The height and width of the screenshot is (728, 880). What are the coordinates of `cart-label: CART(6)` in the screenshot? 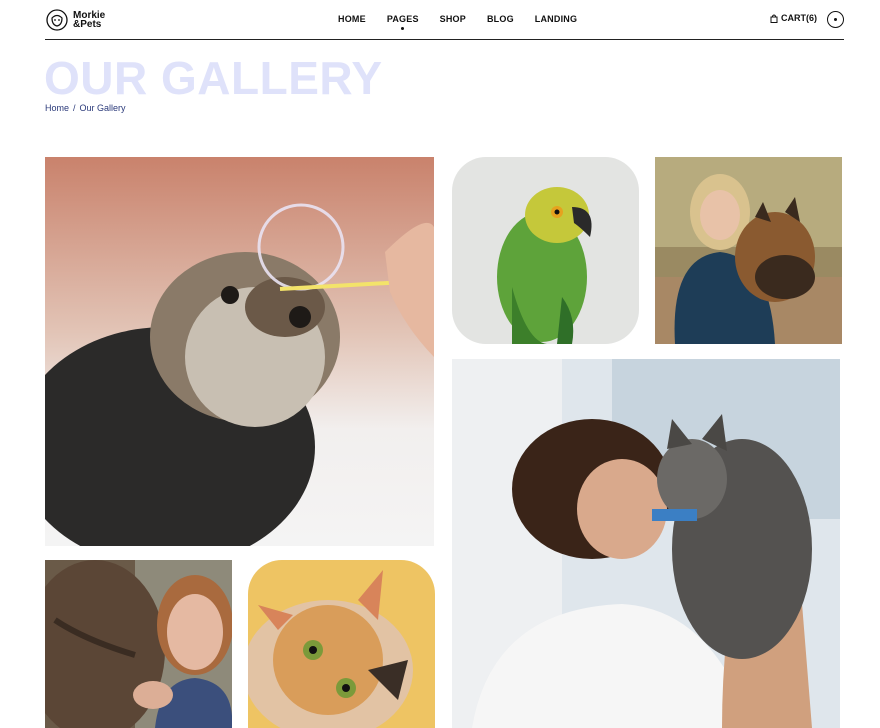 It's located at (799, 18).